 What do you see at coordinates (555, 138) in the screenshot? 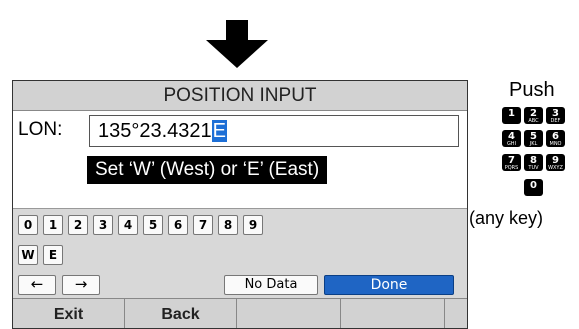
I see `keypad-key-6: 6 MNO` at bounding box center [555, 138].